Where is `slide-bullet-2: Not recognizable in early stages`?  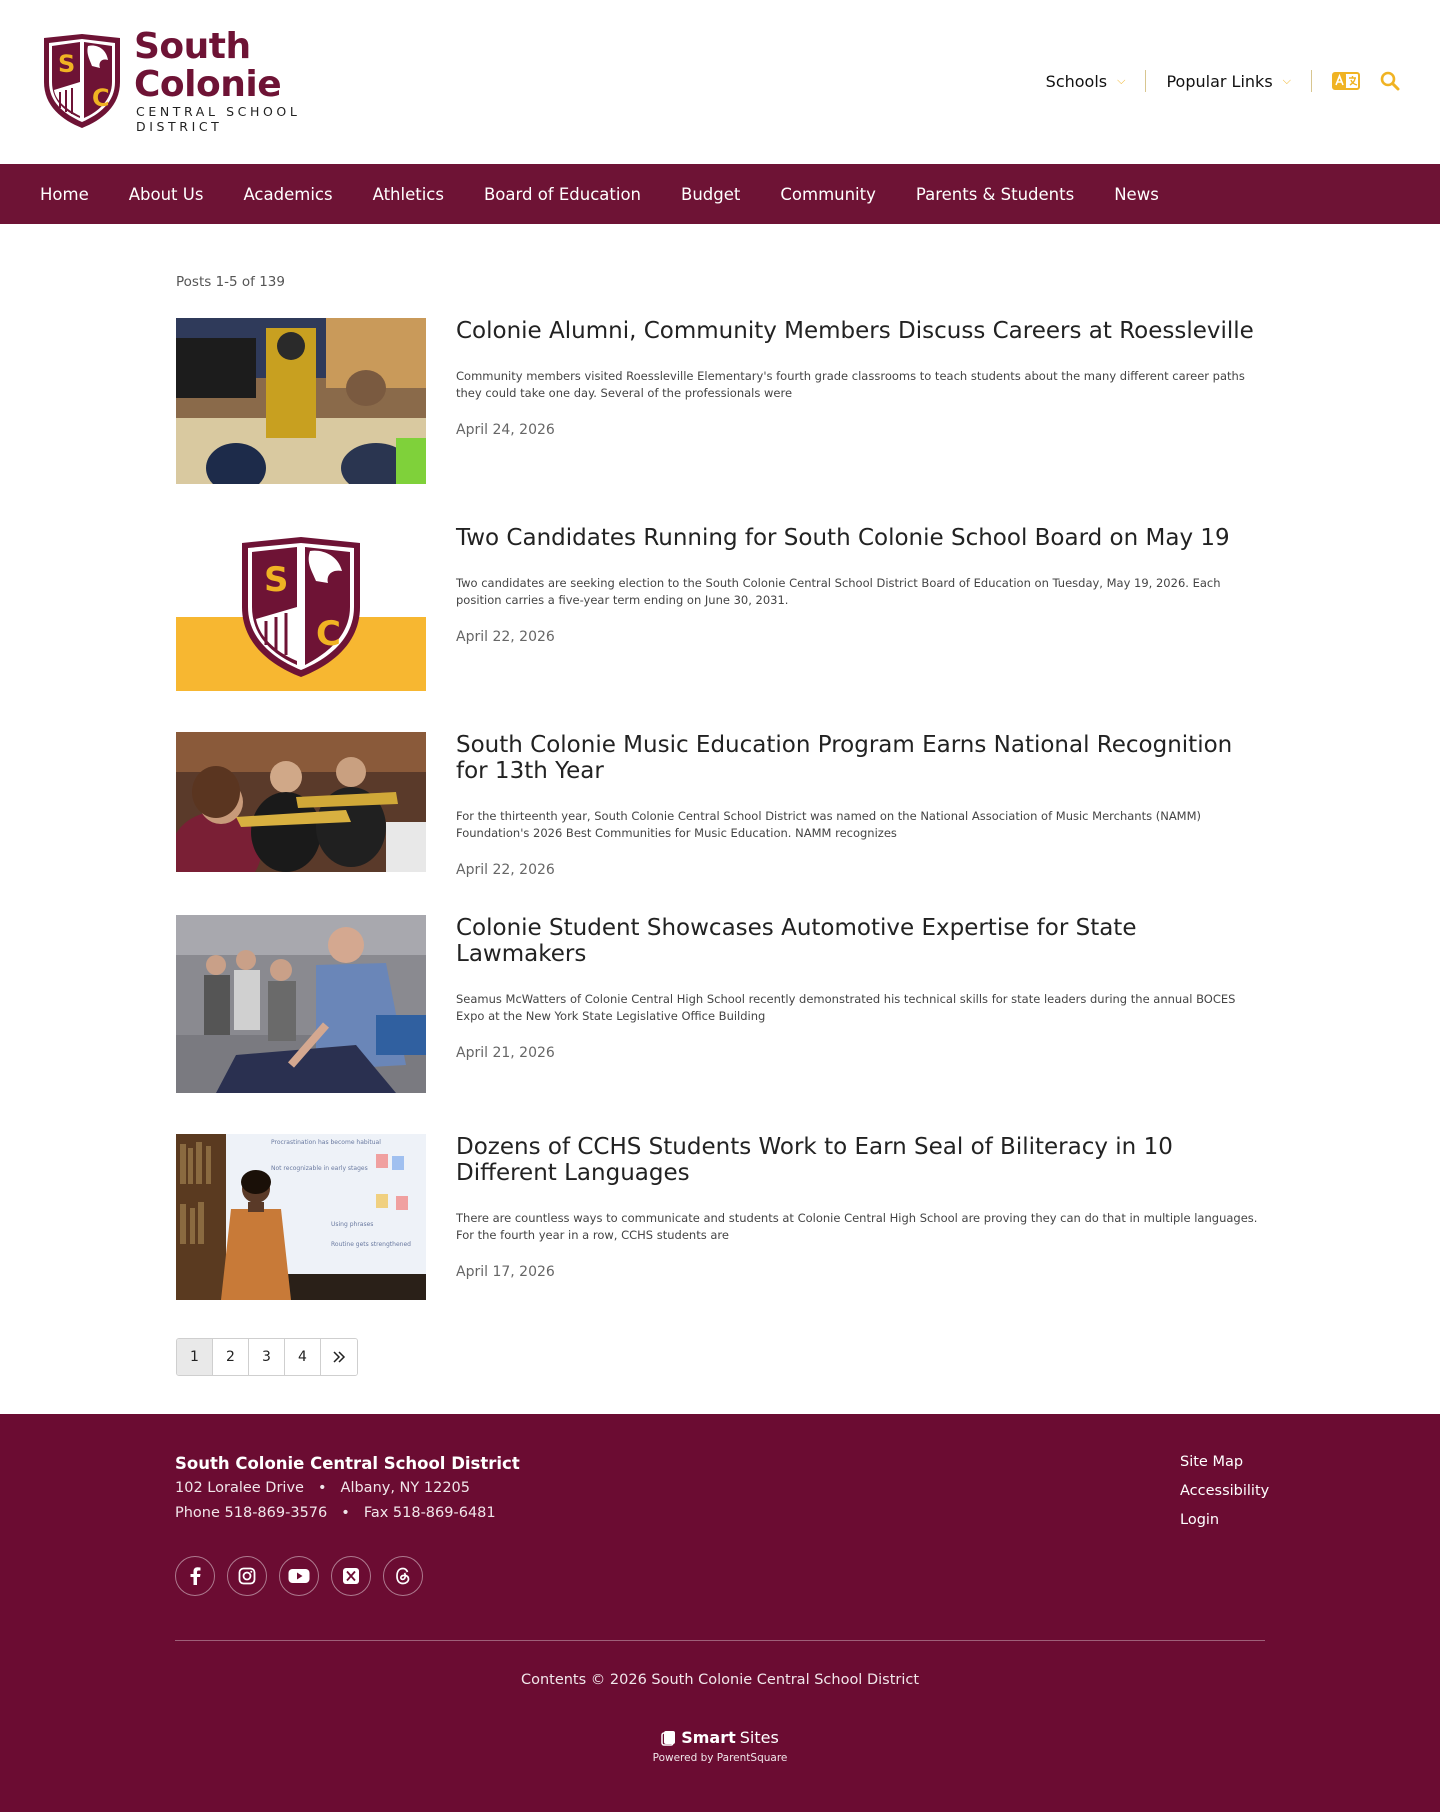 slide-bullet-2: Not recognizable in early stages is located at coordinates (319, 1168).